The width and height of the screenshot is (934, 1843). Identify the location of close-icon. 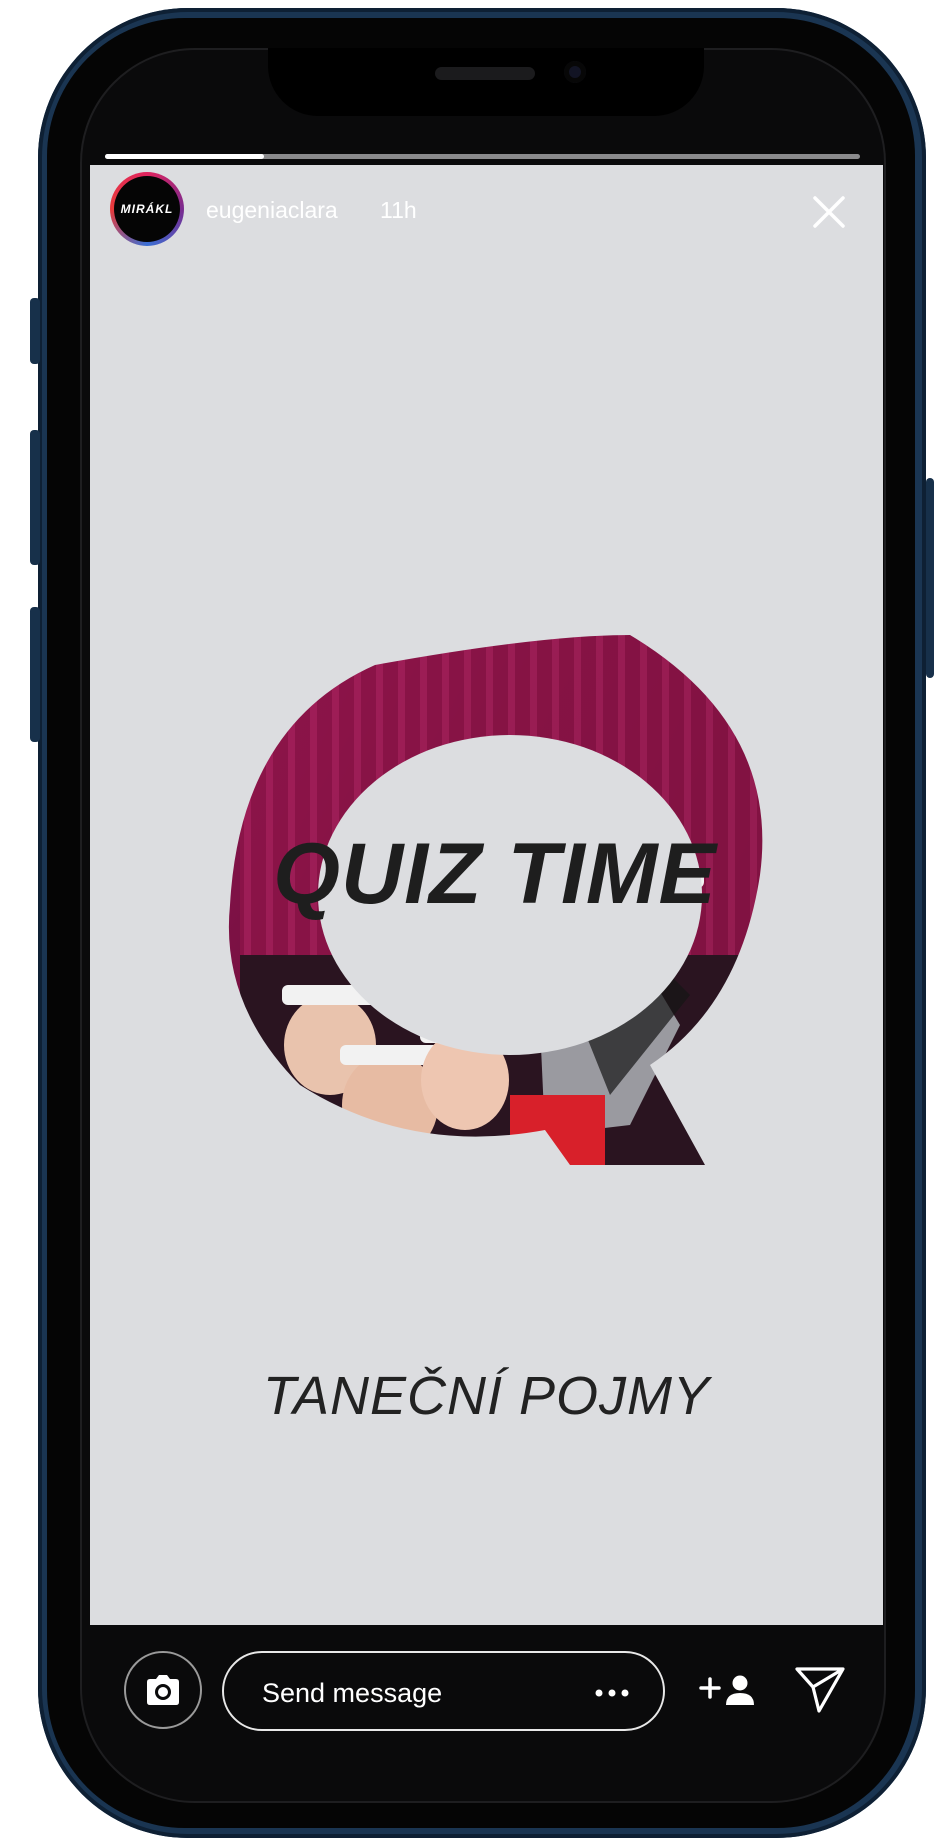
(829, 212).